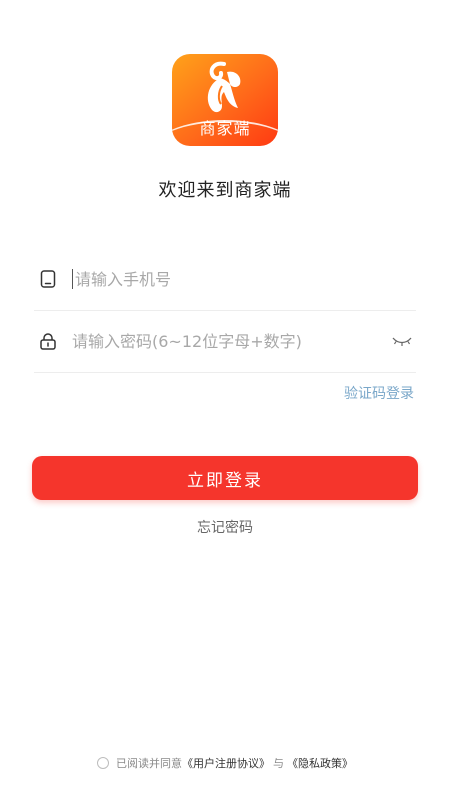 The width and height of the screenshot is (450, 800). I want to click on login-button: 立即登录, so click(225, 478).